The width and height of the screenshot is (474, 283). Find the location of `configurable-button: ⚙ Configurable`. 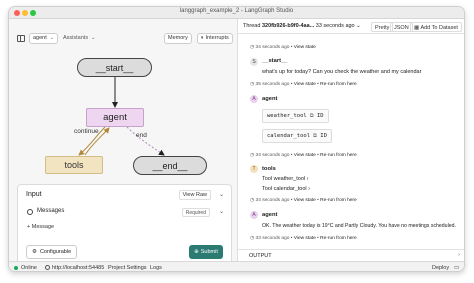

configurable-button: ⚙ Configurable is located at coordinates (52, 252).